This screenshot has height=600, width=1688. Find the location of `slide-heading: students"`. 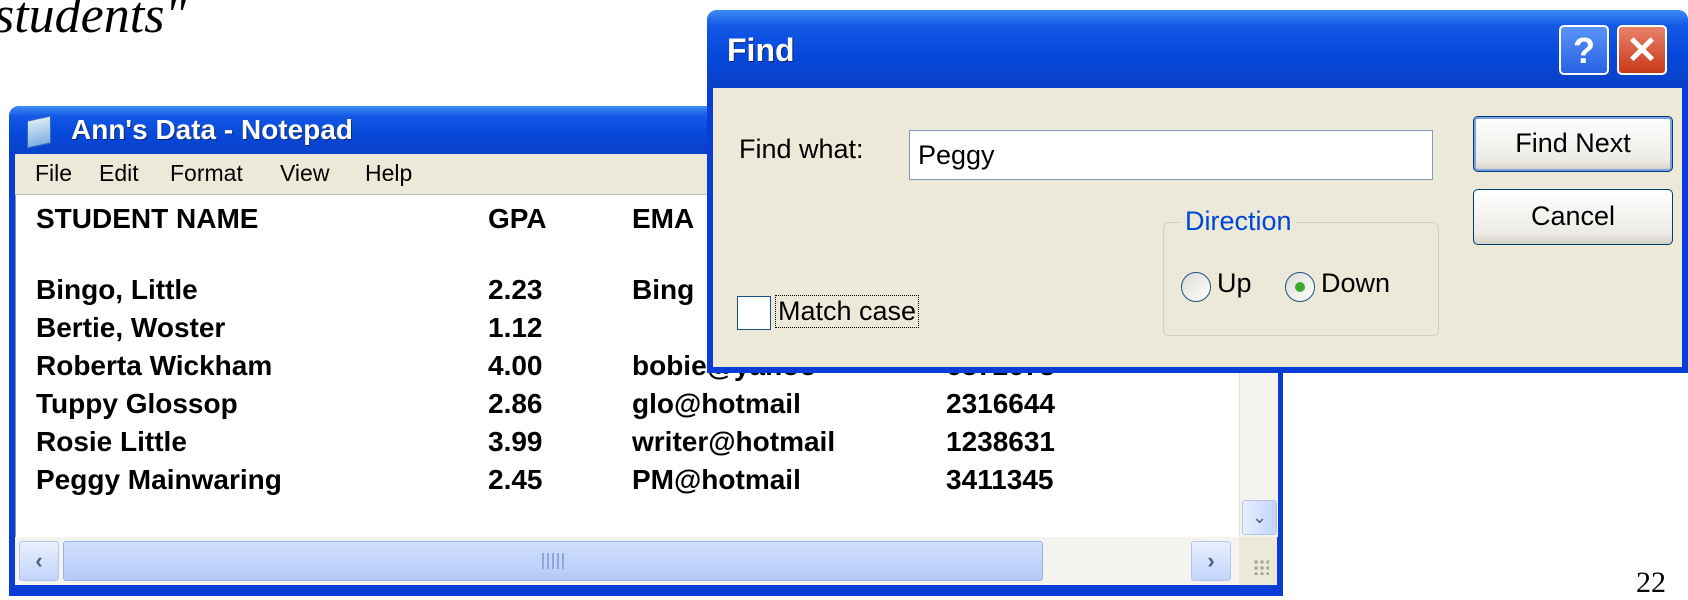

slide-heading: students" is located at coordinates (93, 22).